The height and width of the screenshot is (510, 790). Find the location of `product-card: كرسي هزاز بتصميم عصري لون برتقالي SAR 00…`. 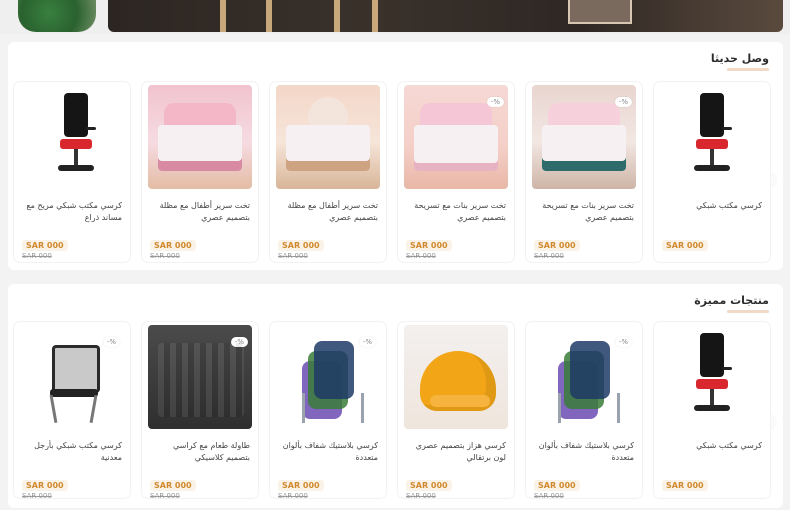

product-card: كرسي هزاز بتصميم عصري لون برتقالي SAR 00… is located at coordinates (456, 411).